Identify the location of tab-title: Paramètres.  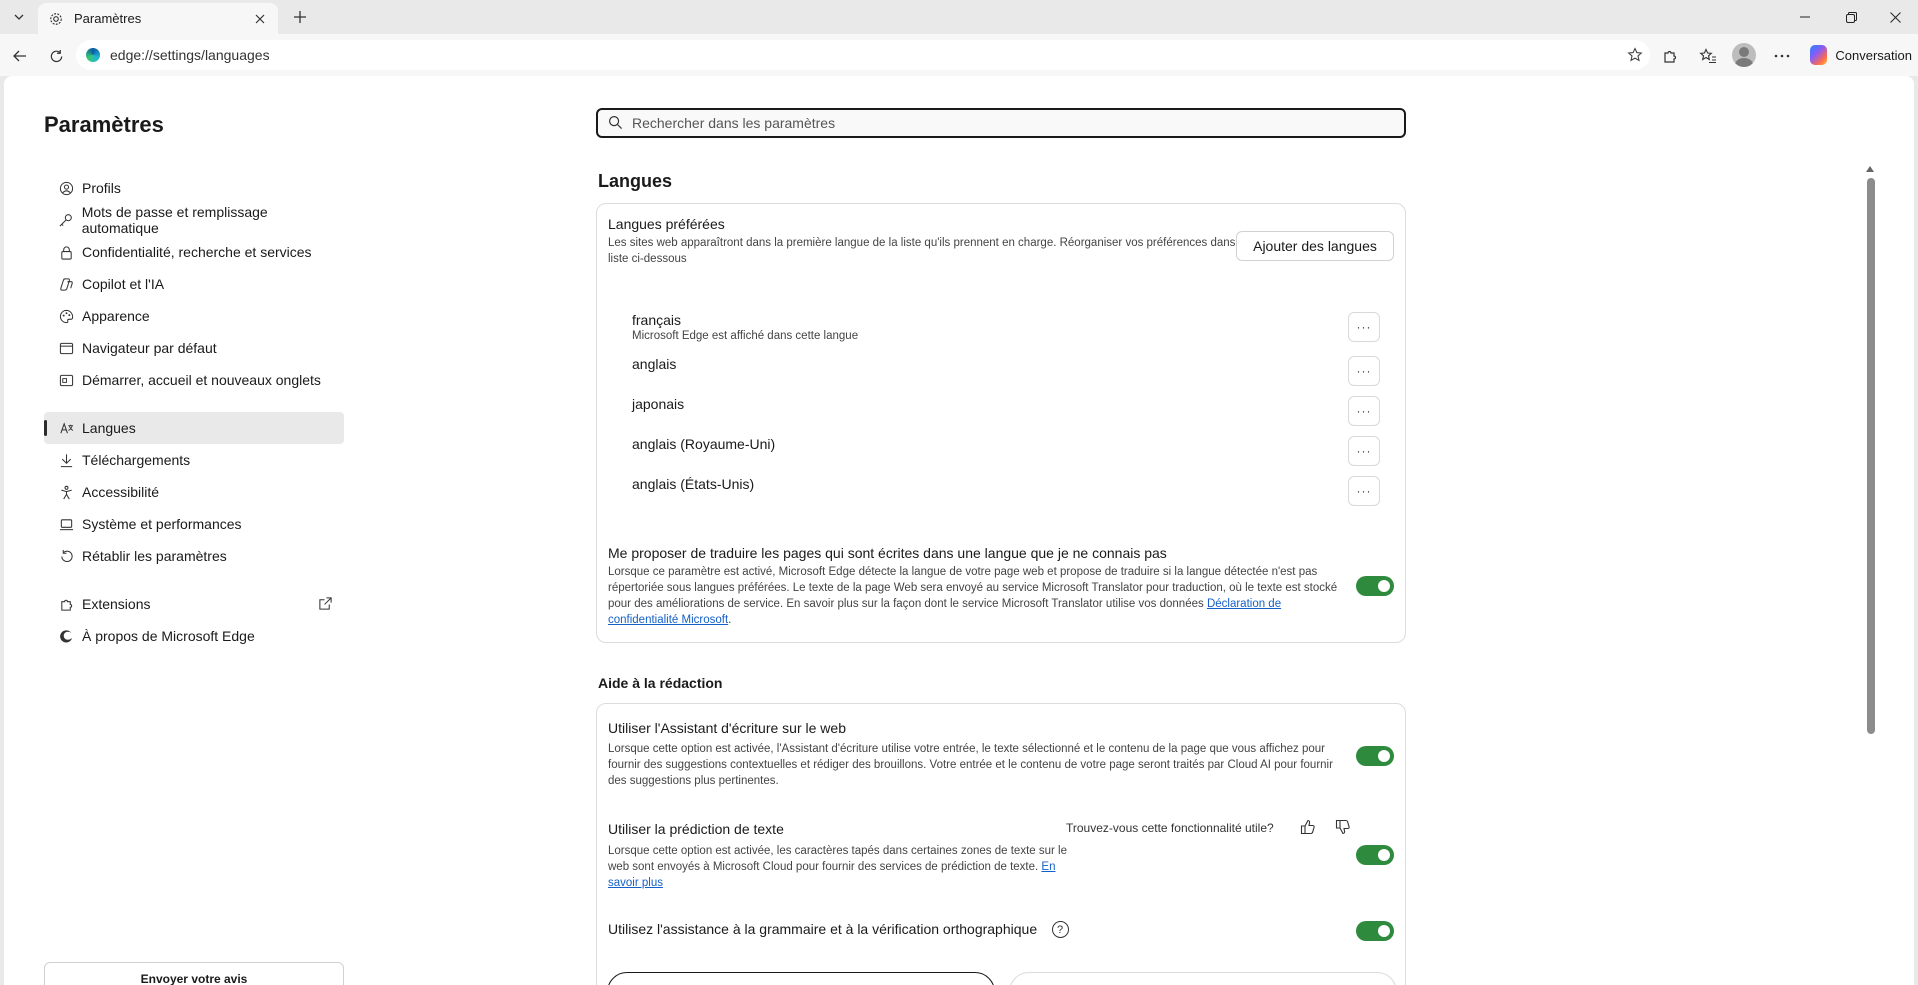
(108, 18).